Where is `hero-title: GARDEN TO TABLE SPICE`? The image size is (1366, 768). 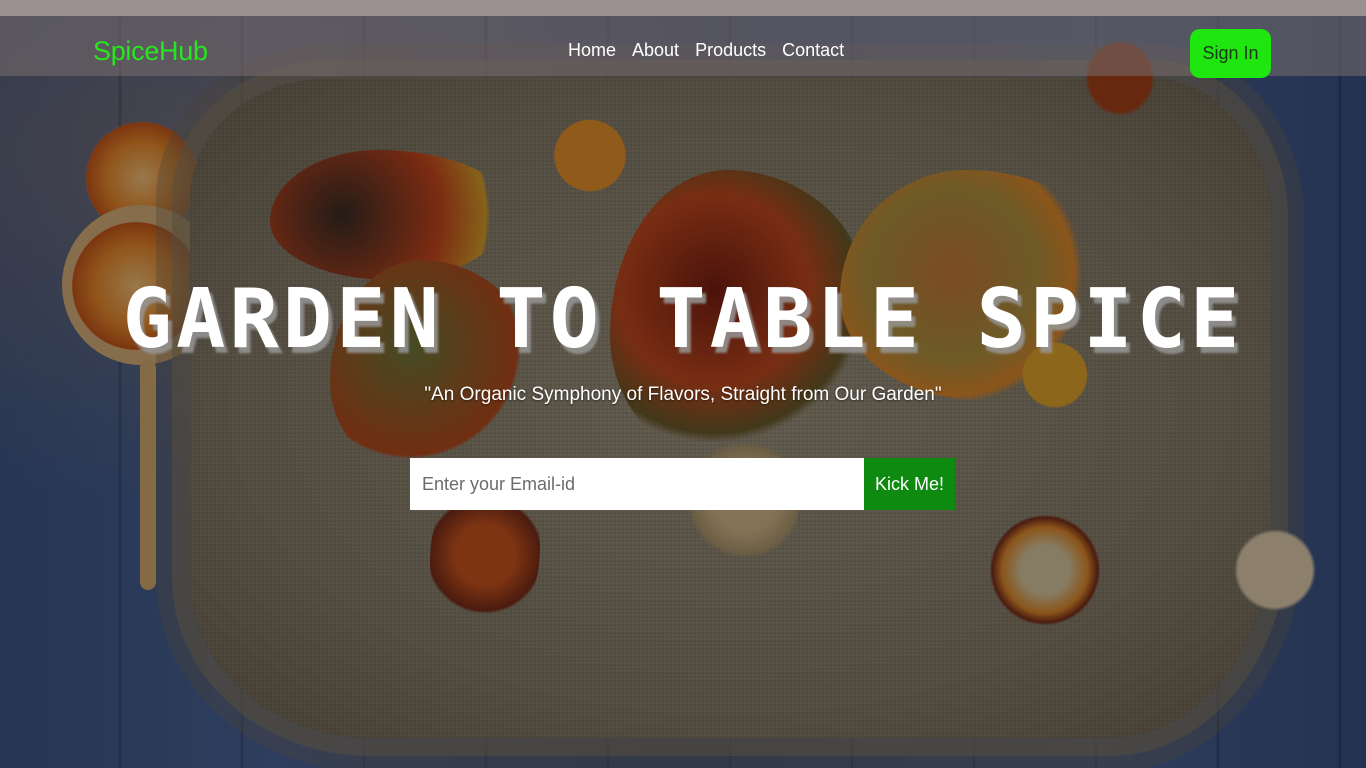
hero-title: GARDEN TO TABLE SPICE is located at coordinates (683, 319).